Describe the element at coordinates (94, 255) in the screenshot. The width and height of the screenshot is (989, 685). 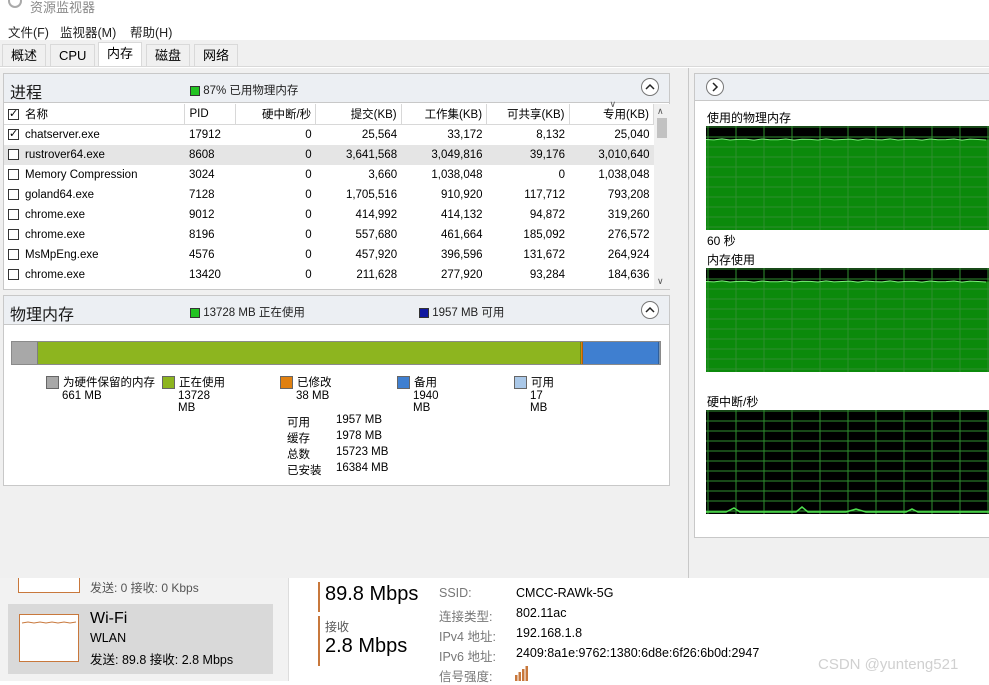
I see `process-name-cell: MsMpEng.exe` at that location.